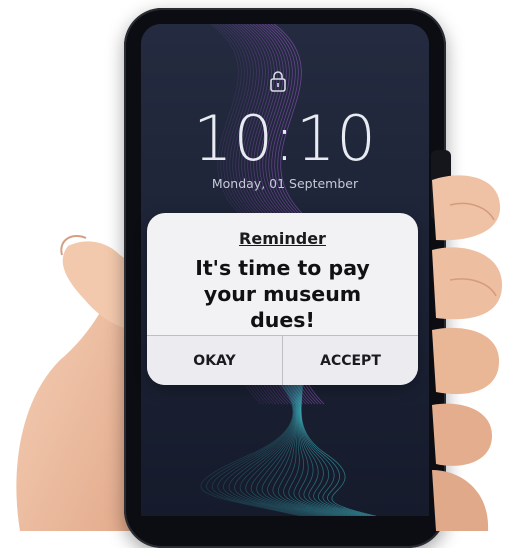  I want to click on notification-actions: OKAY ACCEPT, so click(282, 360).